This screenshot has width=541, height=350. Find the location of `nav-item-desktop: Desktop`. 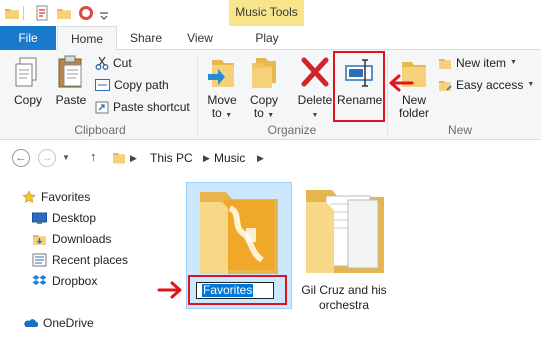

nav-item-desktop: Desktop is located at coordinates (64, 218).